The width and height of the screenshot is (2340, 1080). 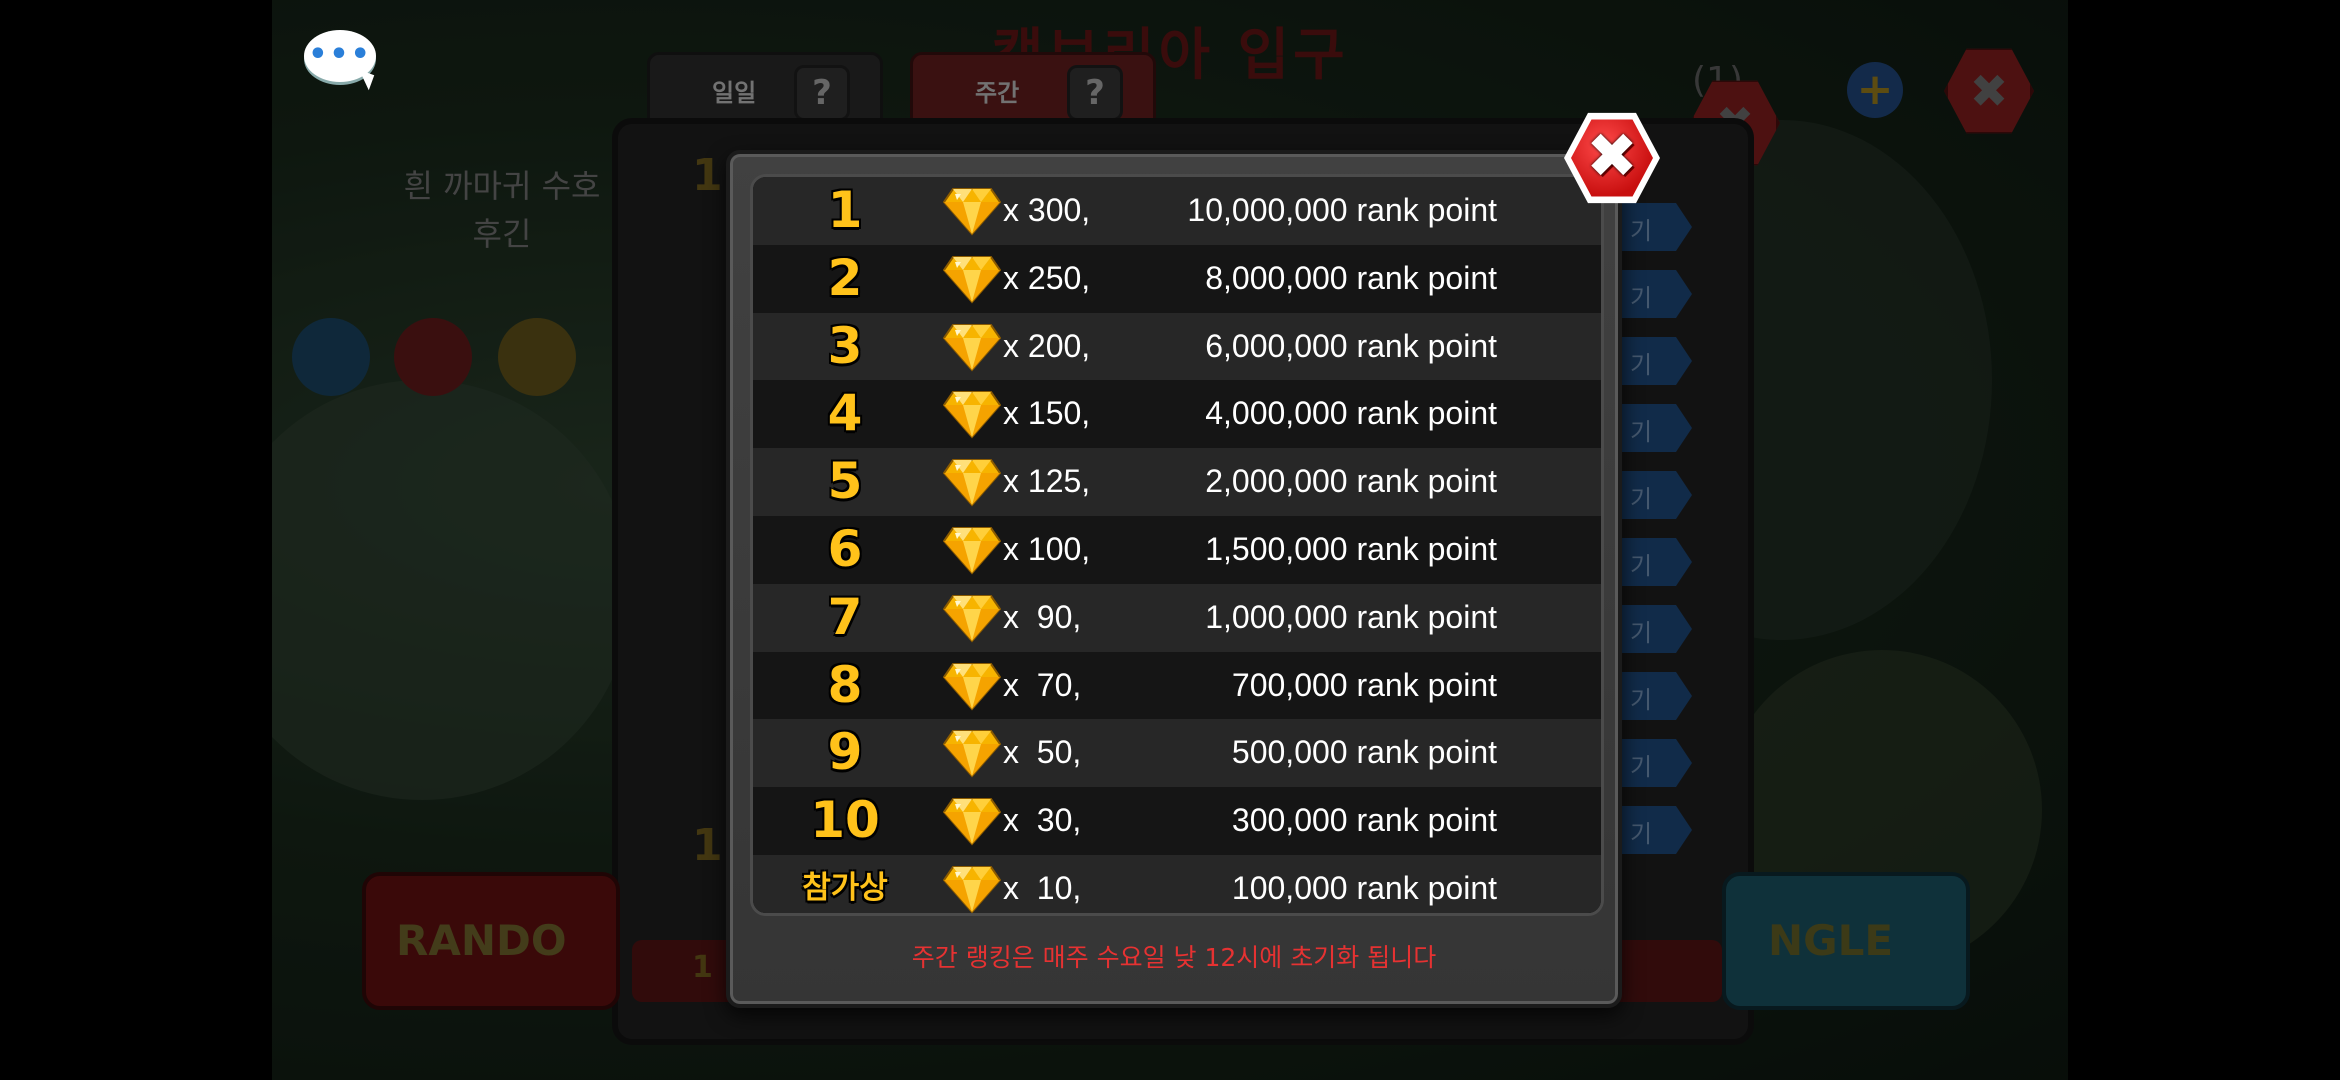 What do you see at coordinates (845, 413) in the screenshot?
I see `reward-rank: 4` at bounding box center [845, 413].